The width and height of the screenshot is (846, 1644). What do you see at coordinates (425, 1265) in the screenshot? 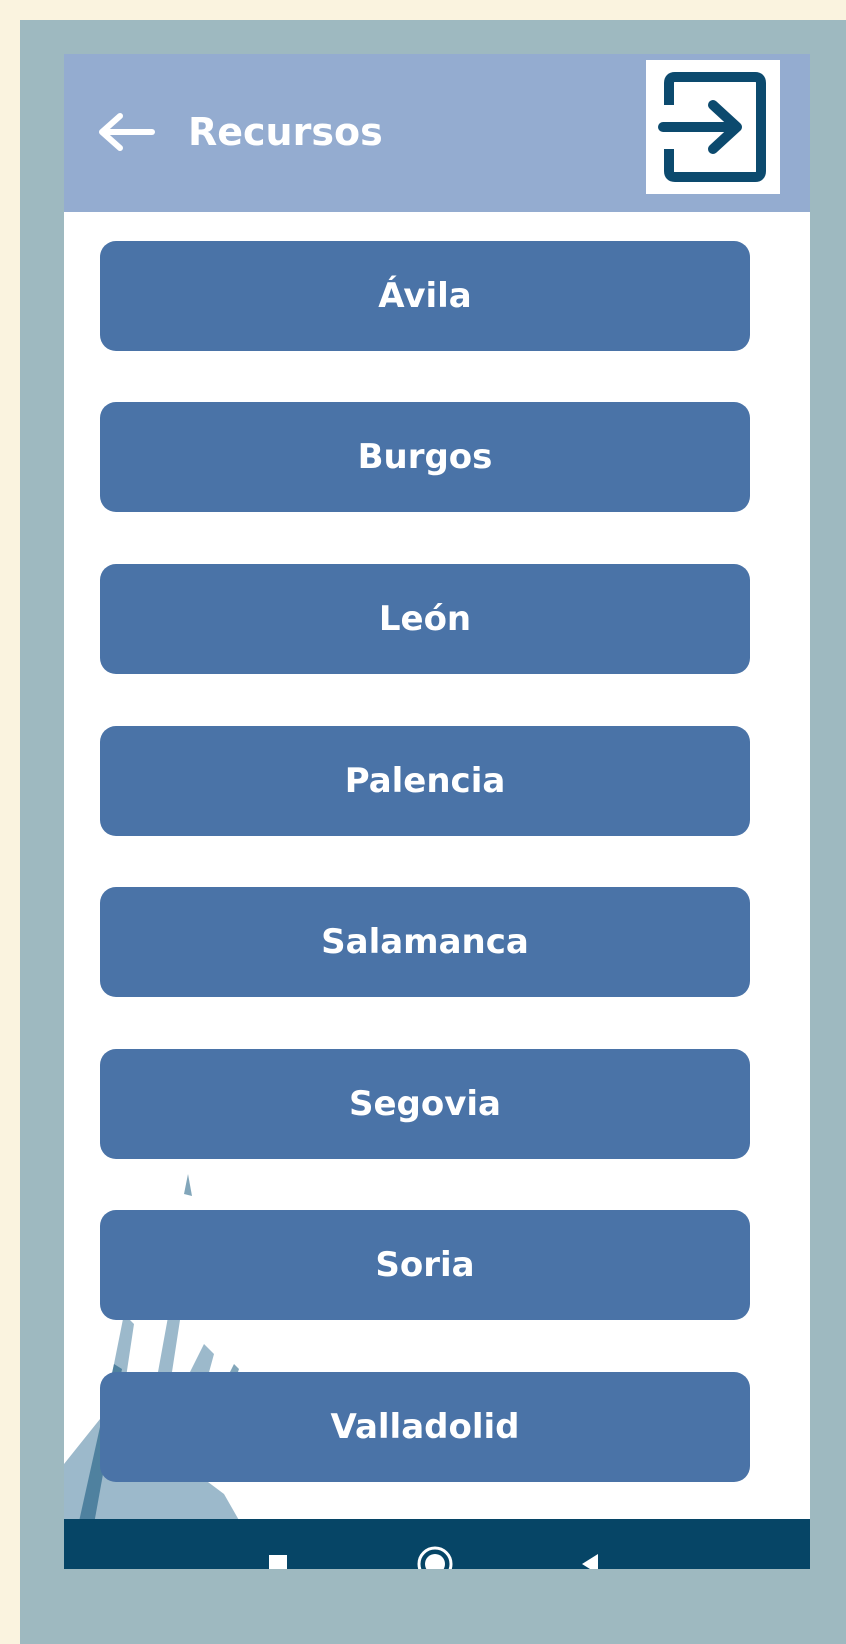
I see `province-button-soria: Soria` at bounding box center [425, 1265].